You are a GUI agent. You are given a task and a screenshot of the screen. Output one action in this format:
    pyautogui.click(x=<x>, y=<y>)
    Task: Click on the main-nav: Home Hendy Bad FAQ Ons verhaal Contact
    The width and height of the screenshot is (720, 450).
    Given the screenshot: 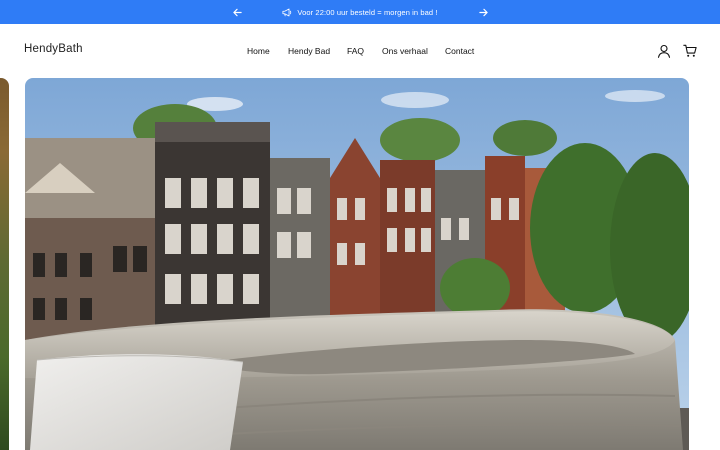 What is the action you would take?
    pyautogui.click(x=360, y=53)
    